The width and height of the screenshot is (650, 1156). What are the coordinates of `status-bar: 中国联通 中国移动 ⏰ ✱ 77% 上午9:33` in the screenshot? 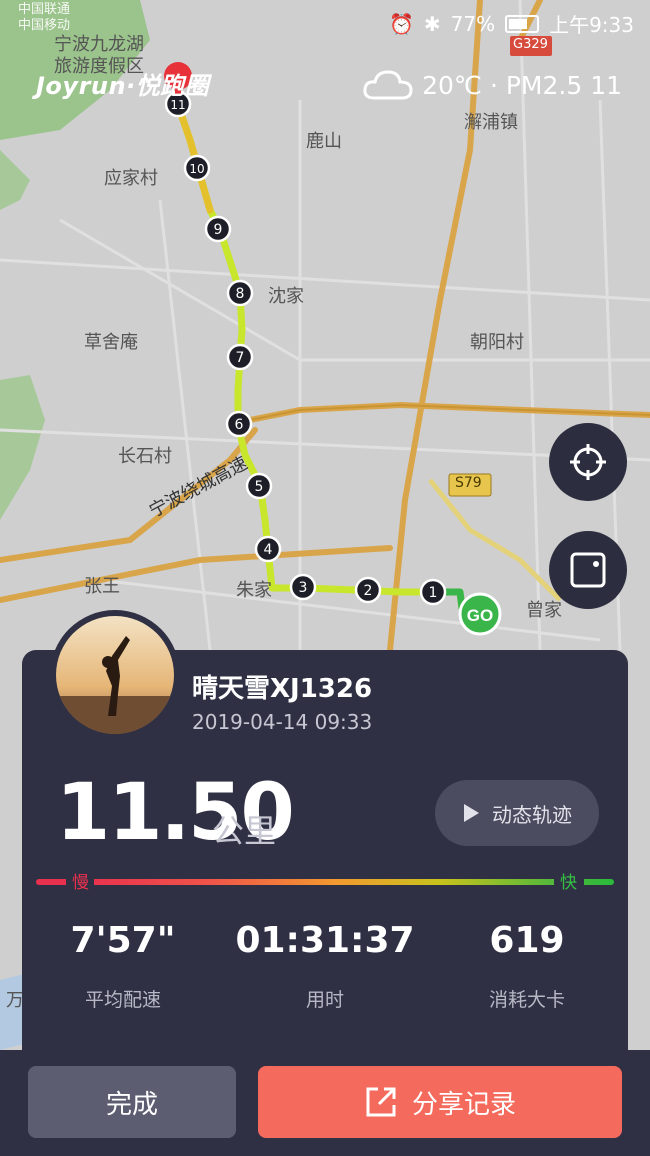 It's located at (325, 22).